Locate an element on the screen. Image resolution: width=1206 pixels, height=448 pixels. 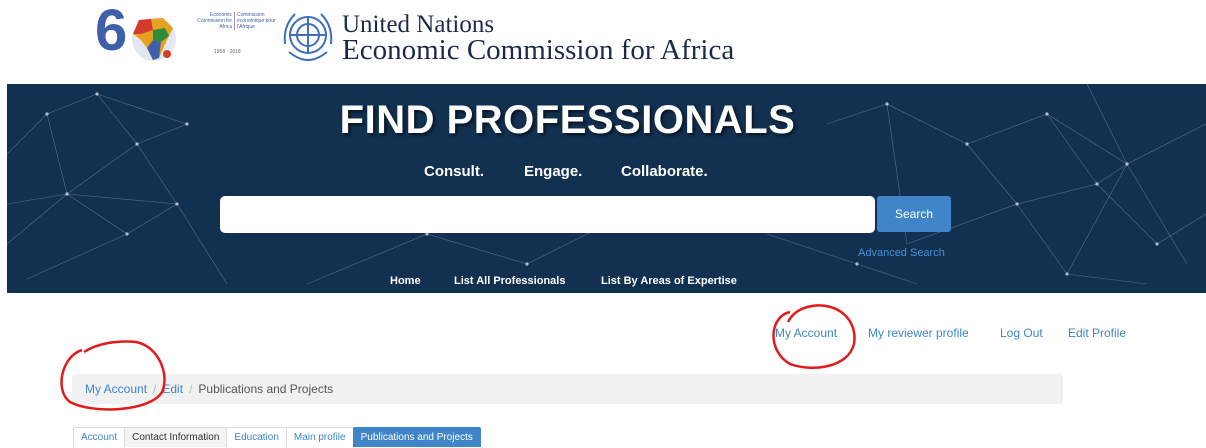
my-account-link: My Account is located at coordinates (806, 333).